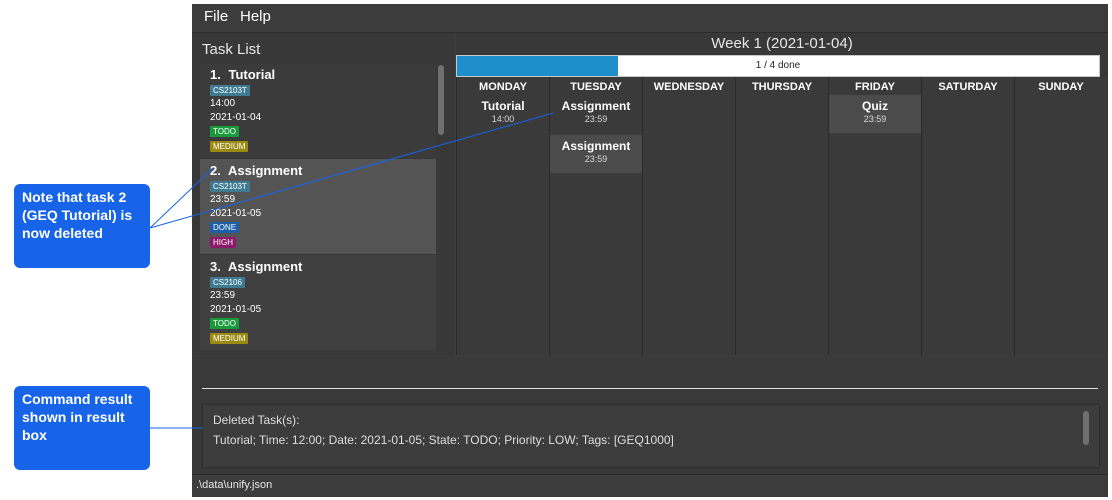  I want to click on annotation-result-note: Command result shown in result box, so click(82, 428).